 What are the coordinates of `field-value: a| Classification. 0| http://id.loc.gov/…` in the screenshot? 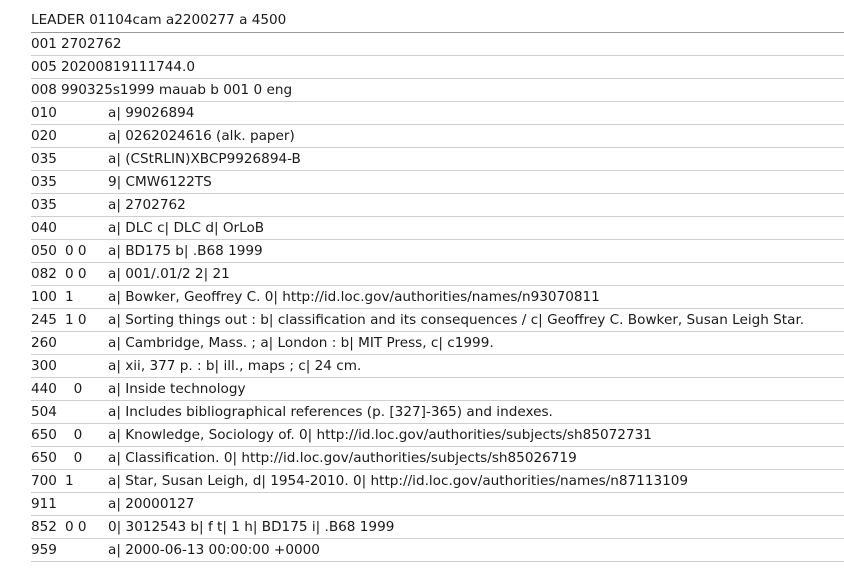 It's located at (342, 458).